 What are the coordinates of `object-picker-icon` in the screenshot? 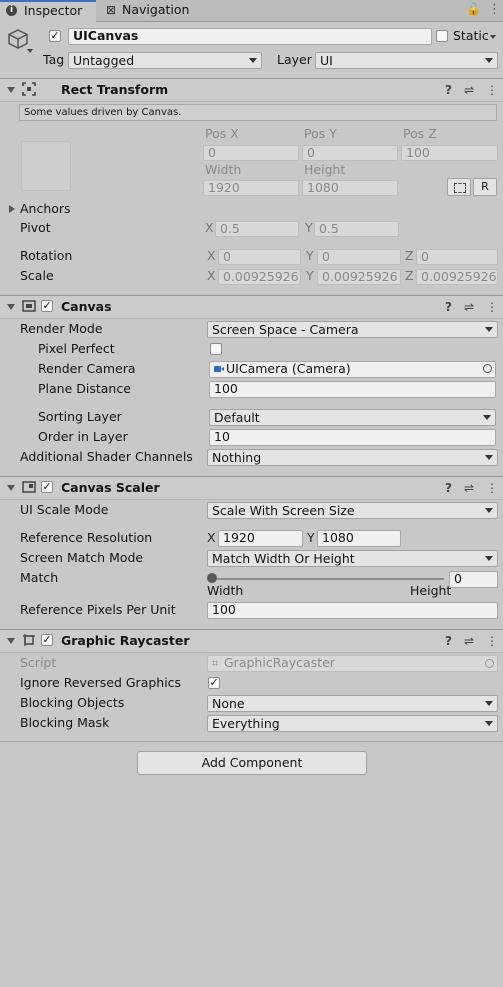 It's located at (487, 368).